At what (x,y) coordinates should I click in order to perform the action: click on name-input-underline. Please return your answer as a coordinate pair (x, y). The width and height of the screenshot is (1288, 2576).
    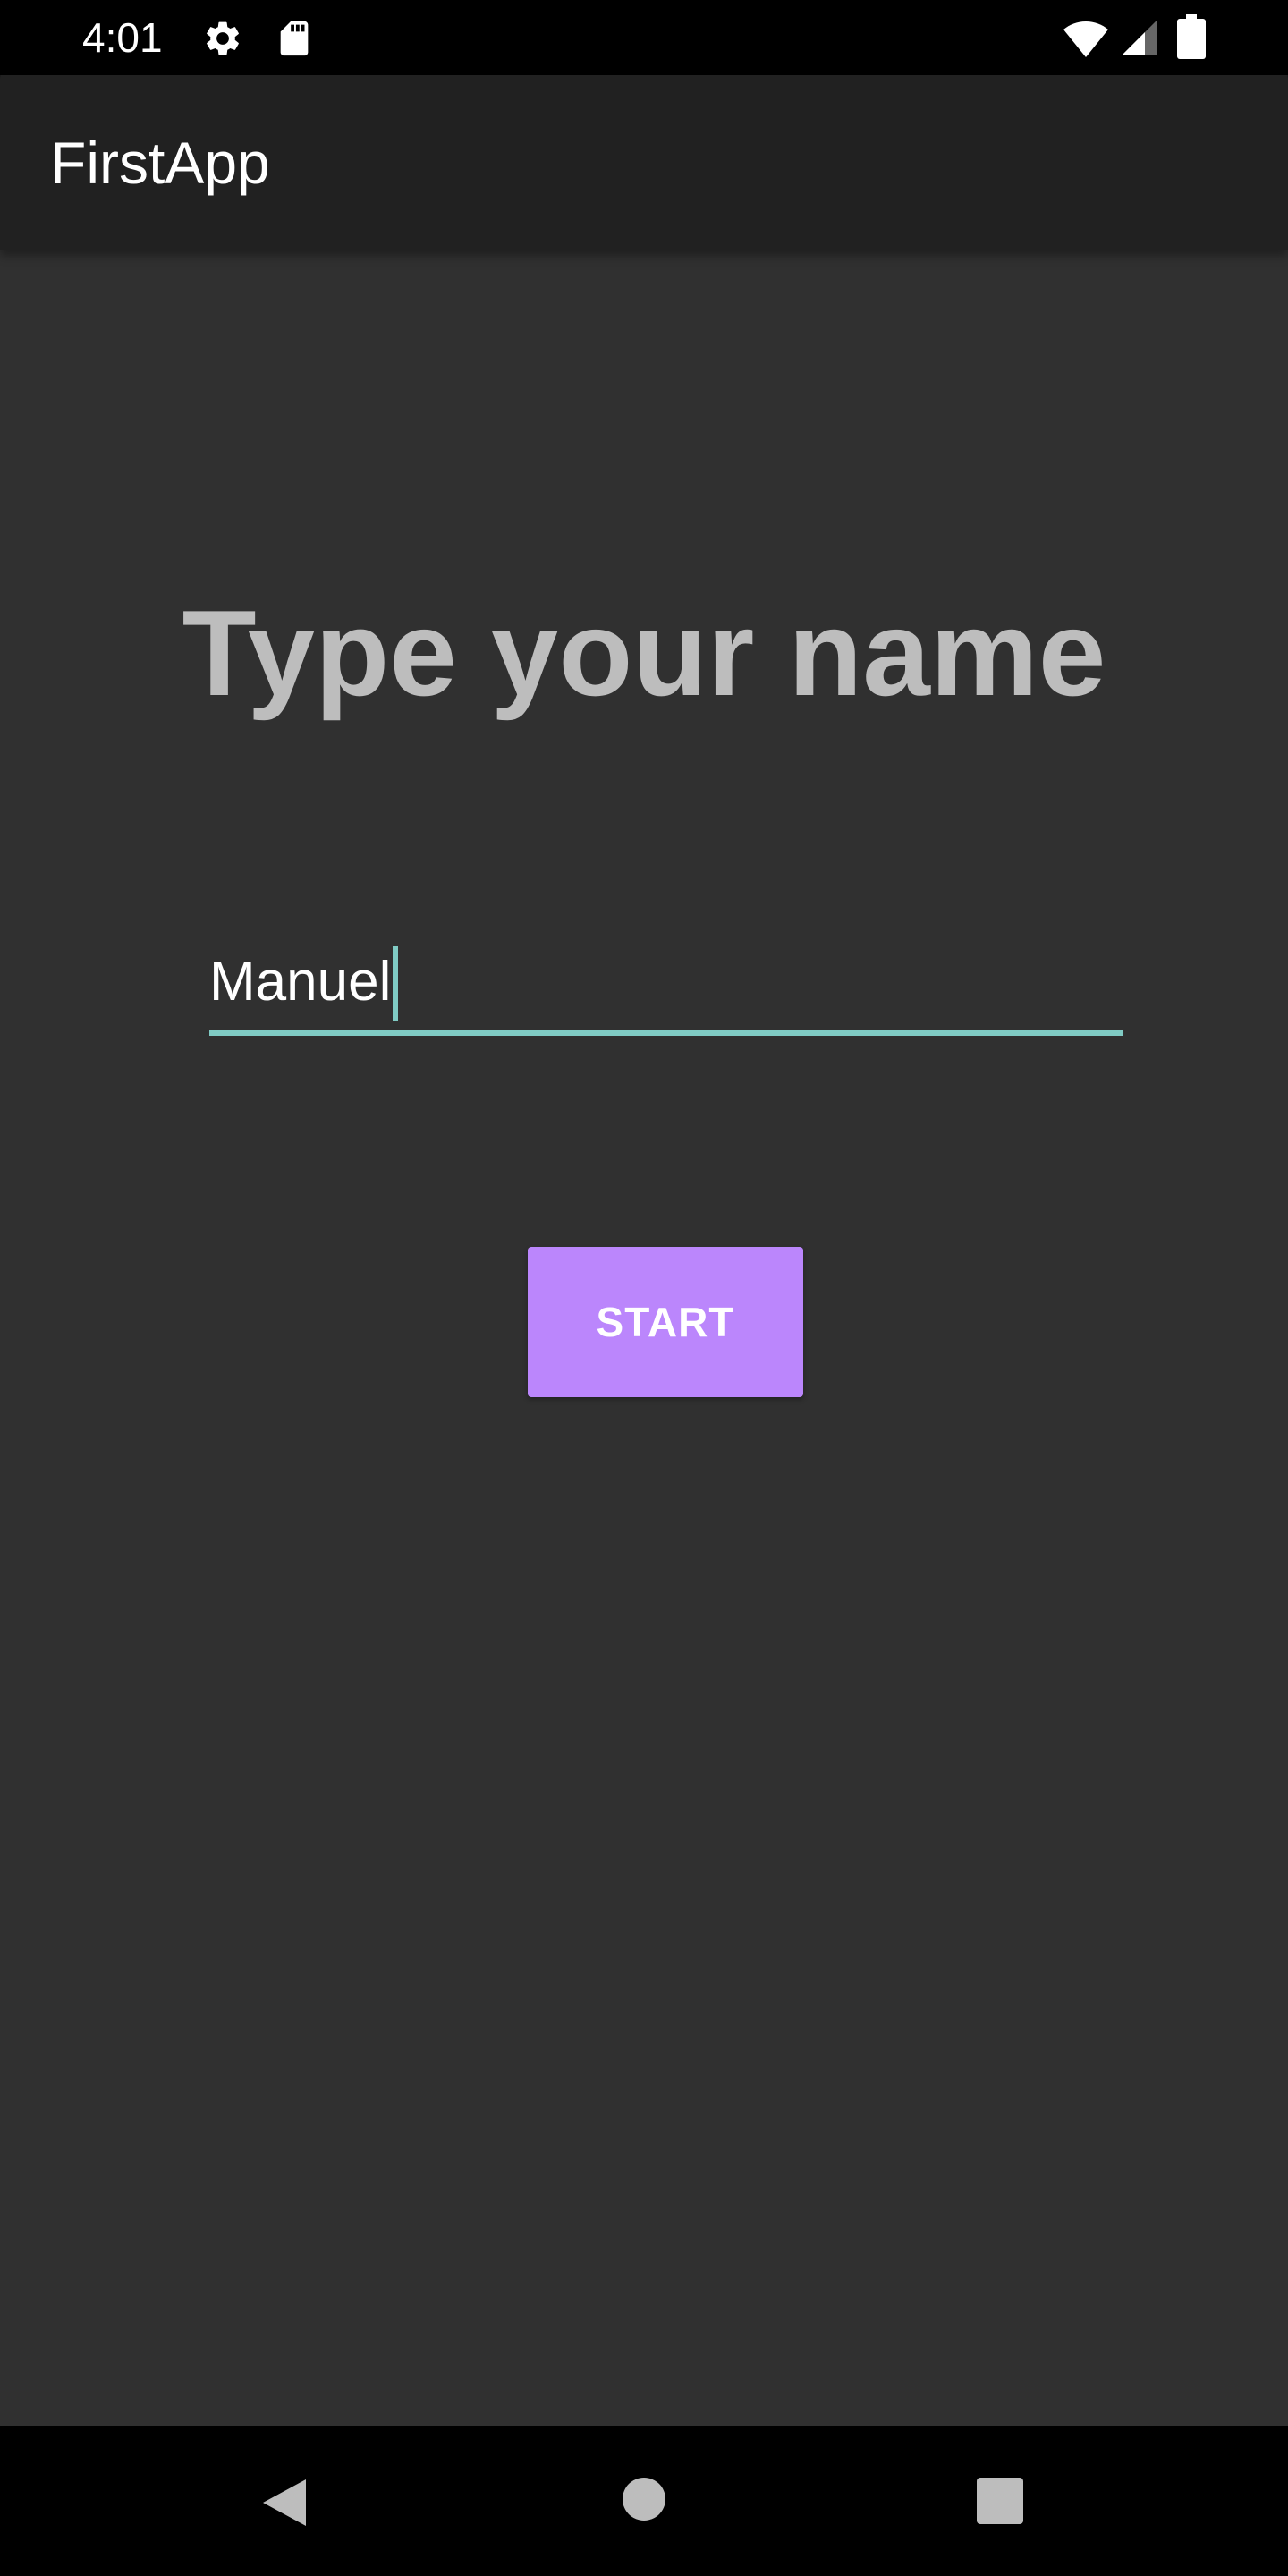
    Looking at the image, I should click on (666, 1033).